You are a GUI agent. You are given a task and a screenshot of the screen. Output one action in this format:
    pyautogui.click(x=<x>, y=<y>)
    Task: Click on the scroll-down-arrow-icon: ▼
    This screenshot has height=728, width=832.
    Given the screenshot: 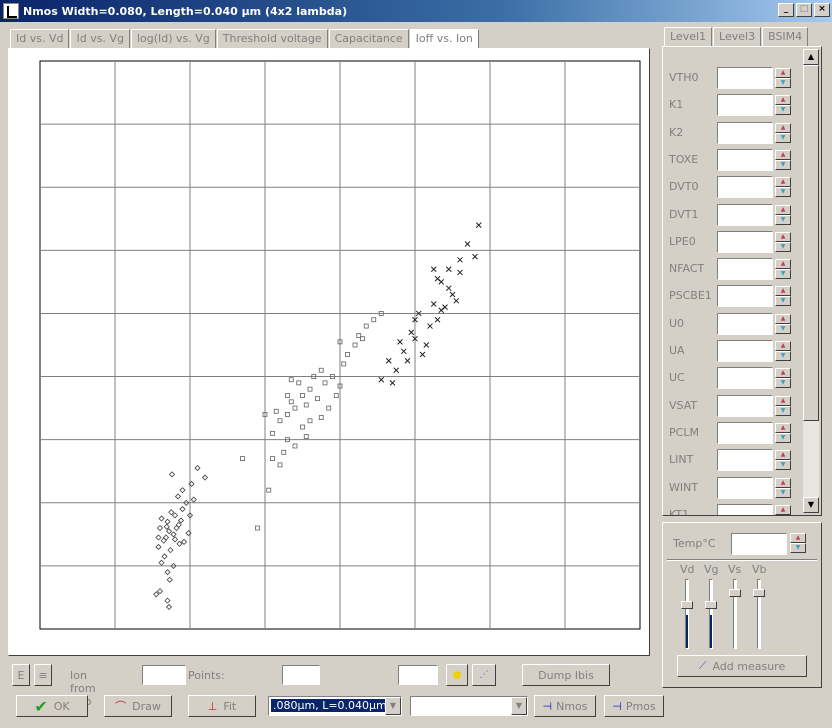 What is the action you would take?
    pyautogui.click(x=811, y=505)
    